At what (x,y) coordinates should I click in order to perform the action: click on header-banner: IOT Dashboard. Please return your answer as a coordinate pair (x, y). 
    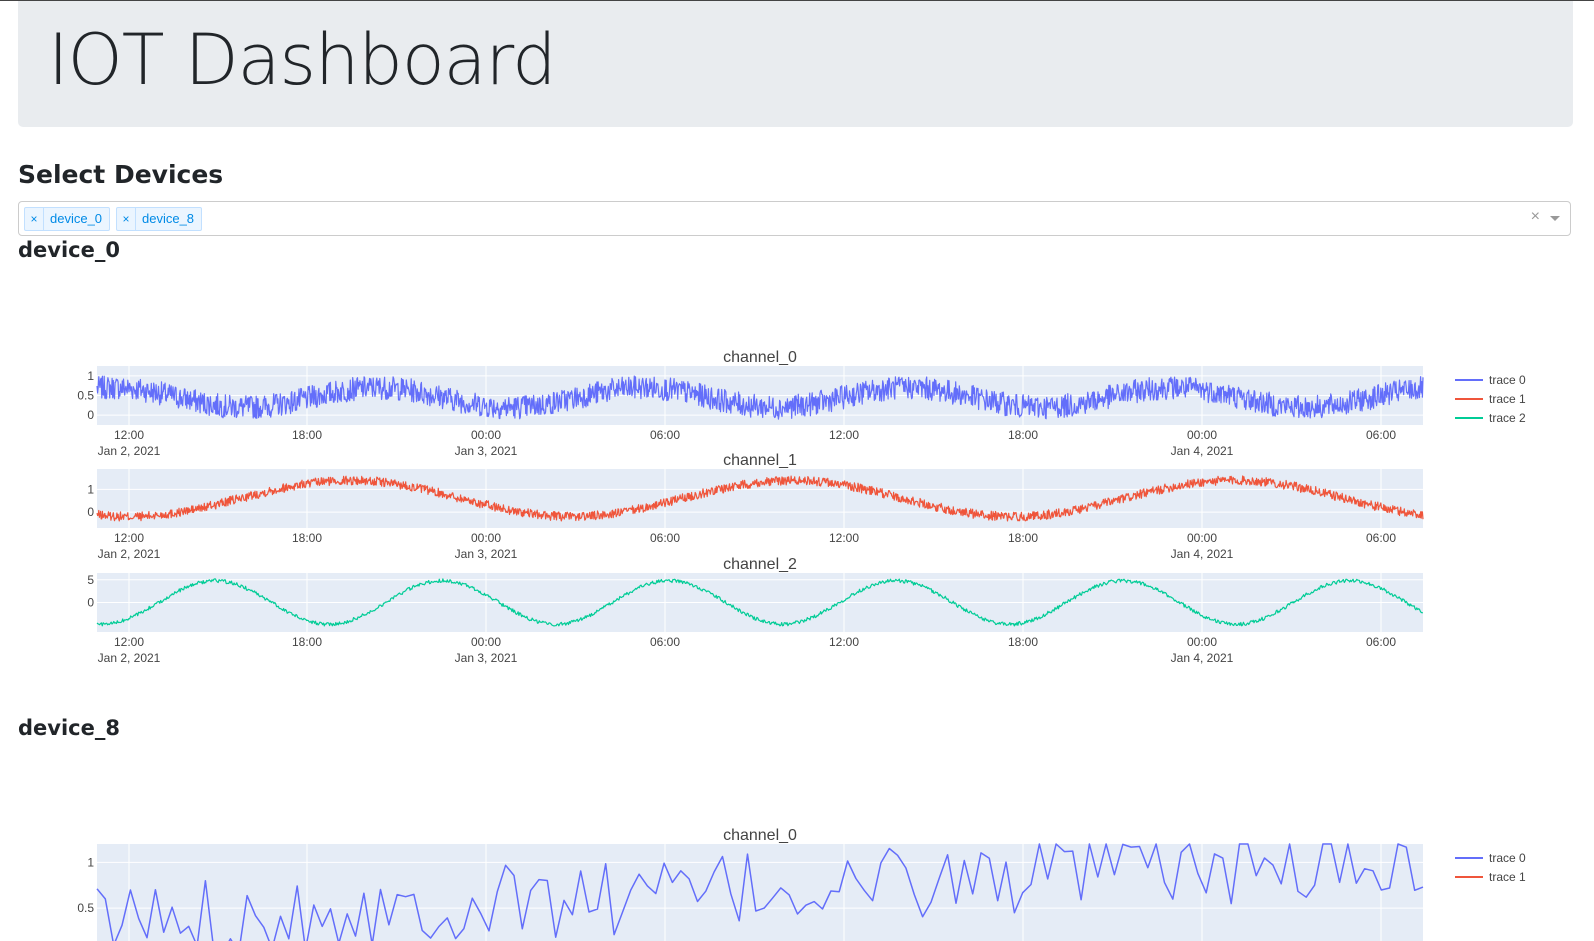
    Looking at the image, I should click on (795, 64).